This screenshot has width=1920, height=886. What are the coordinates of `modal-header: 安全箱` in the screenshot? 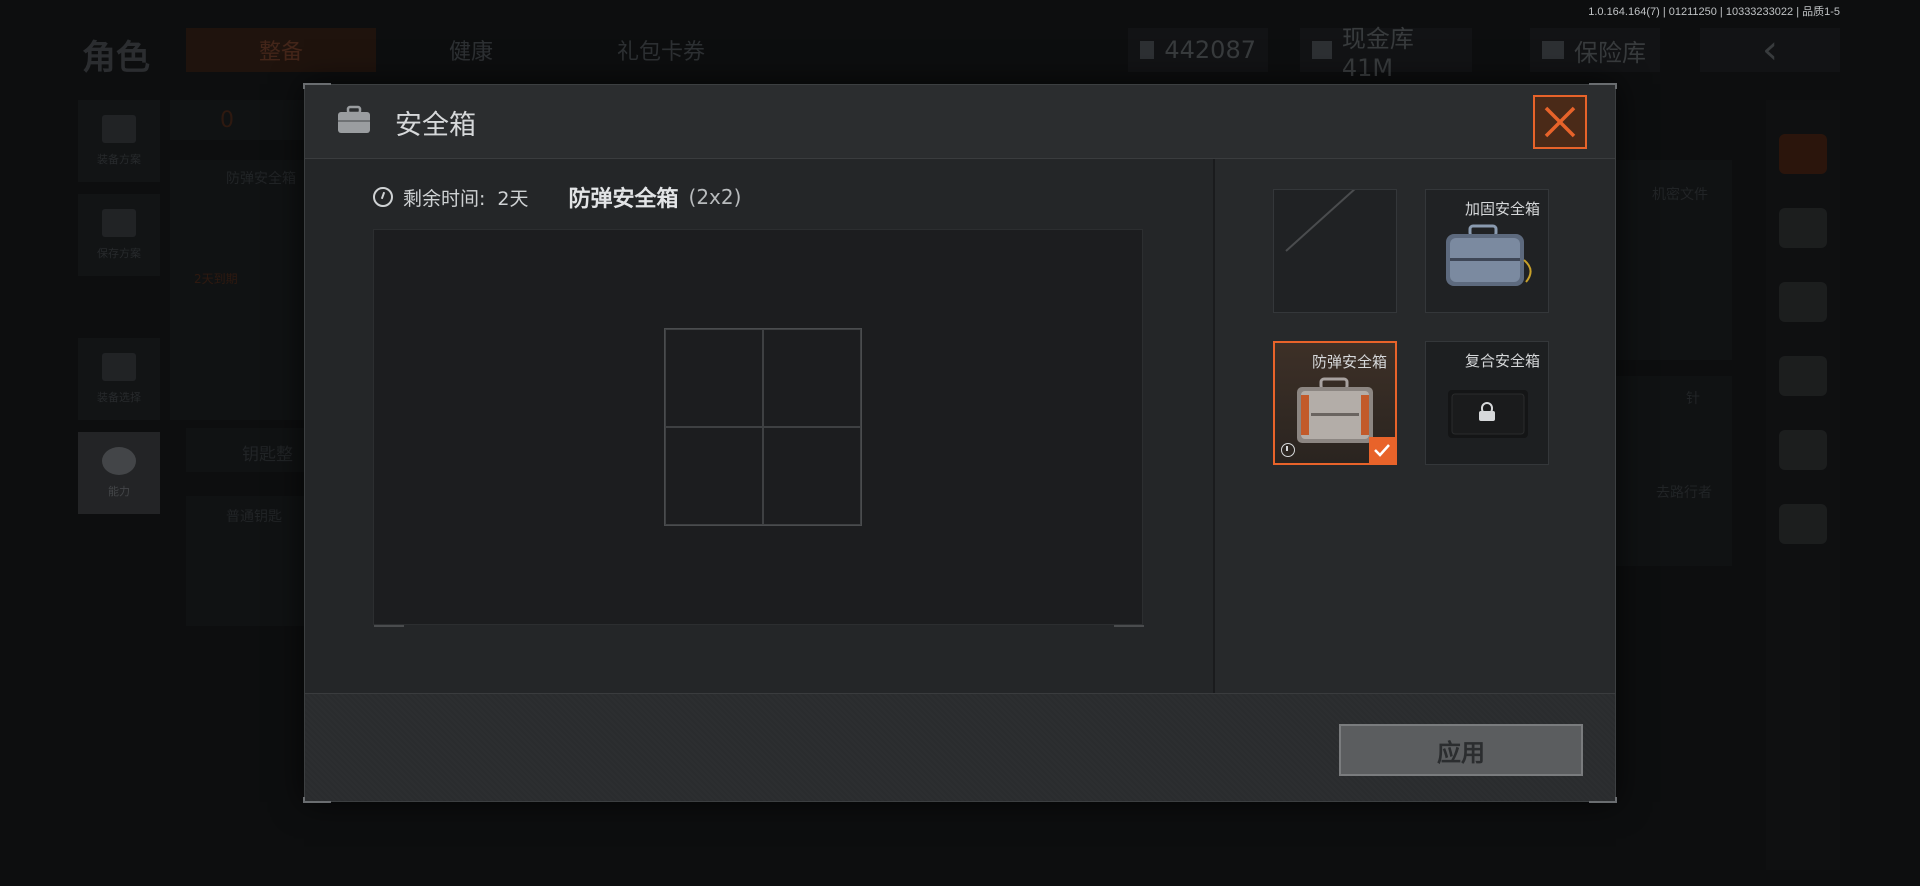 It's located at (960, 122).